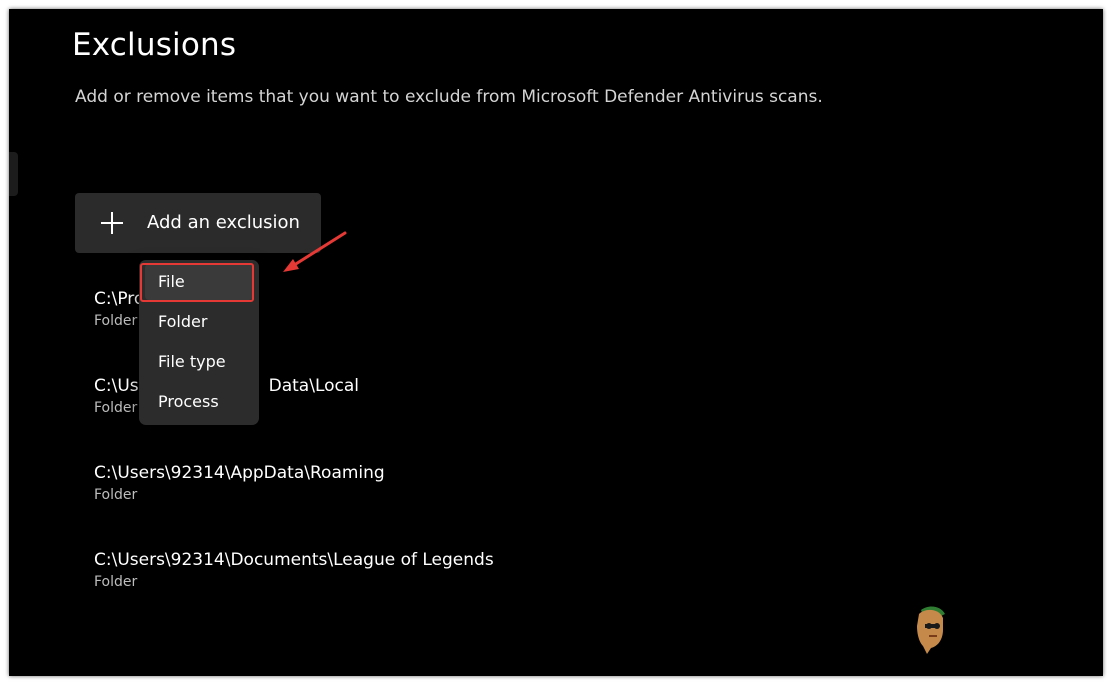 The image size is (1113, 686). I want to click on sidebar-edge, so click(13, 174).